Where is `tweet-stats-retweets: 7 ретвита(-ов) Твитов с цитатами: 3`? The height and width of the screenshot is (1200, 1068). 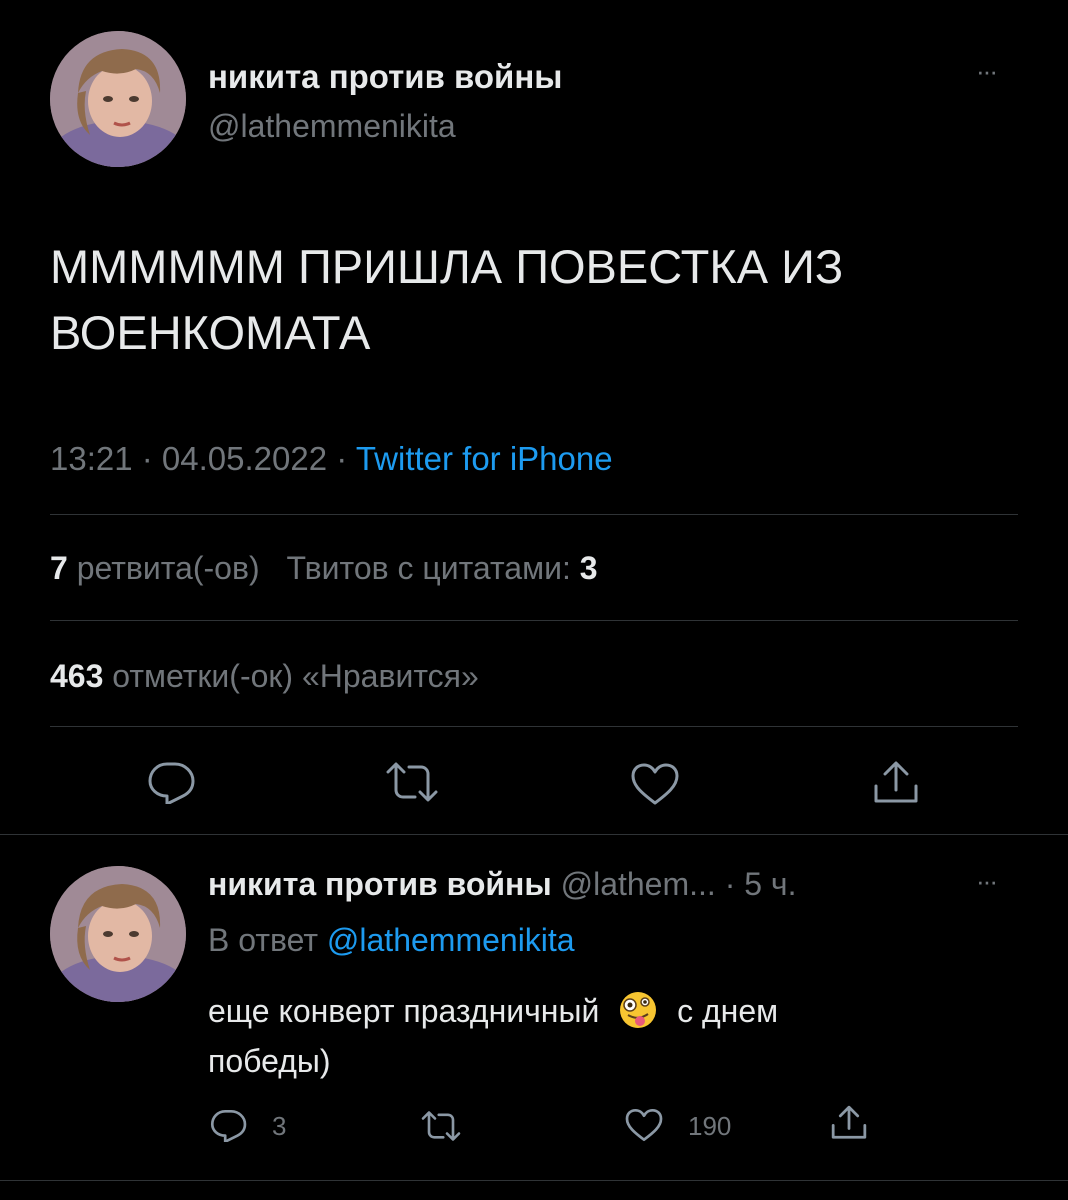 tweet-stats-retweets: 7 ретвита(-ов) Твитов с цитатами: 3 is located at coordinates (324, 568).